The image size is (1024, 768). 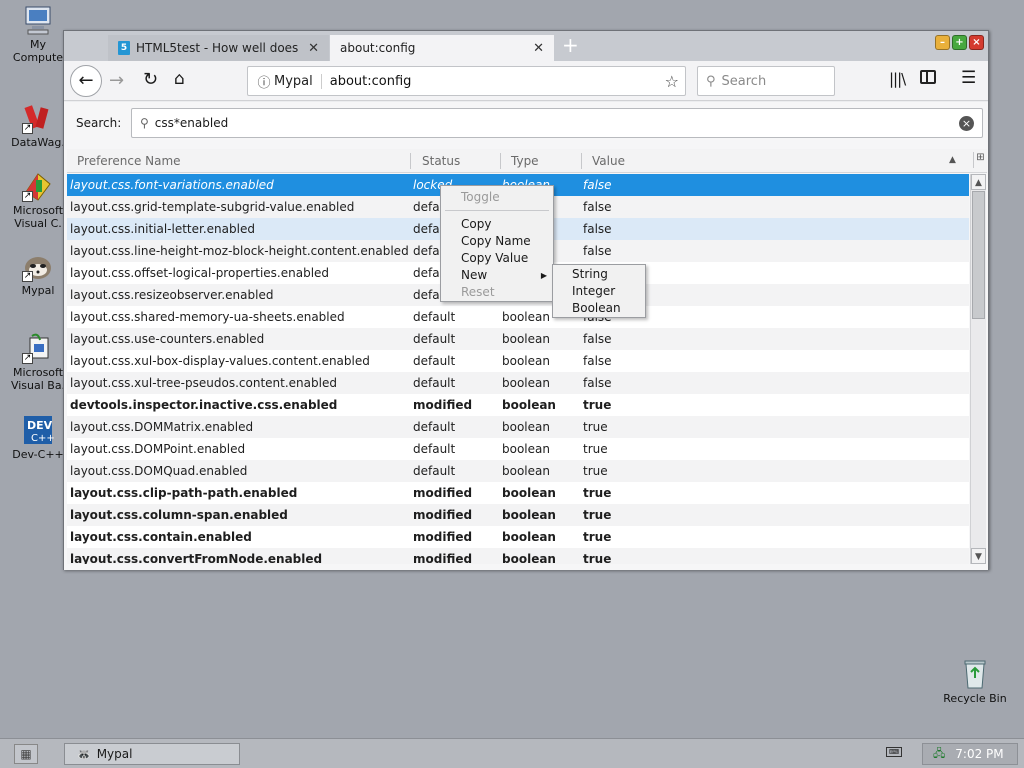 I want to click on submenu-item-integer: Integer, so click(x=599, y=291).